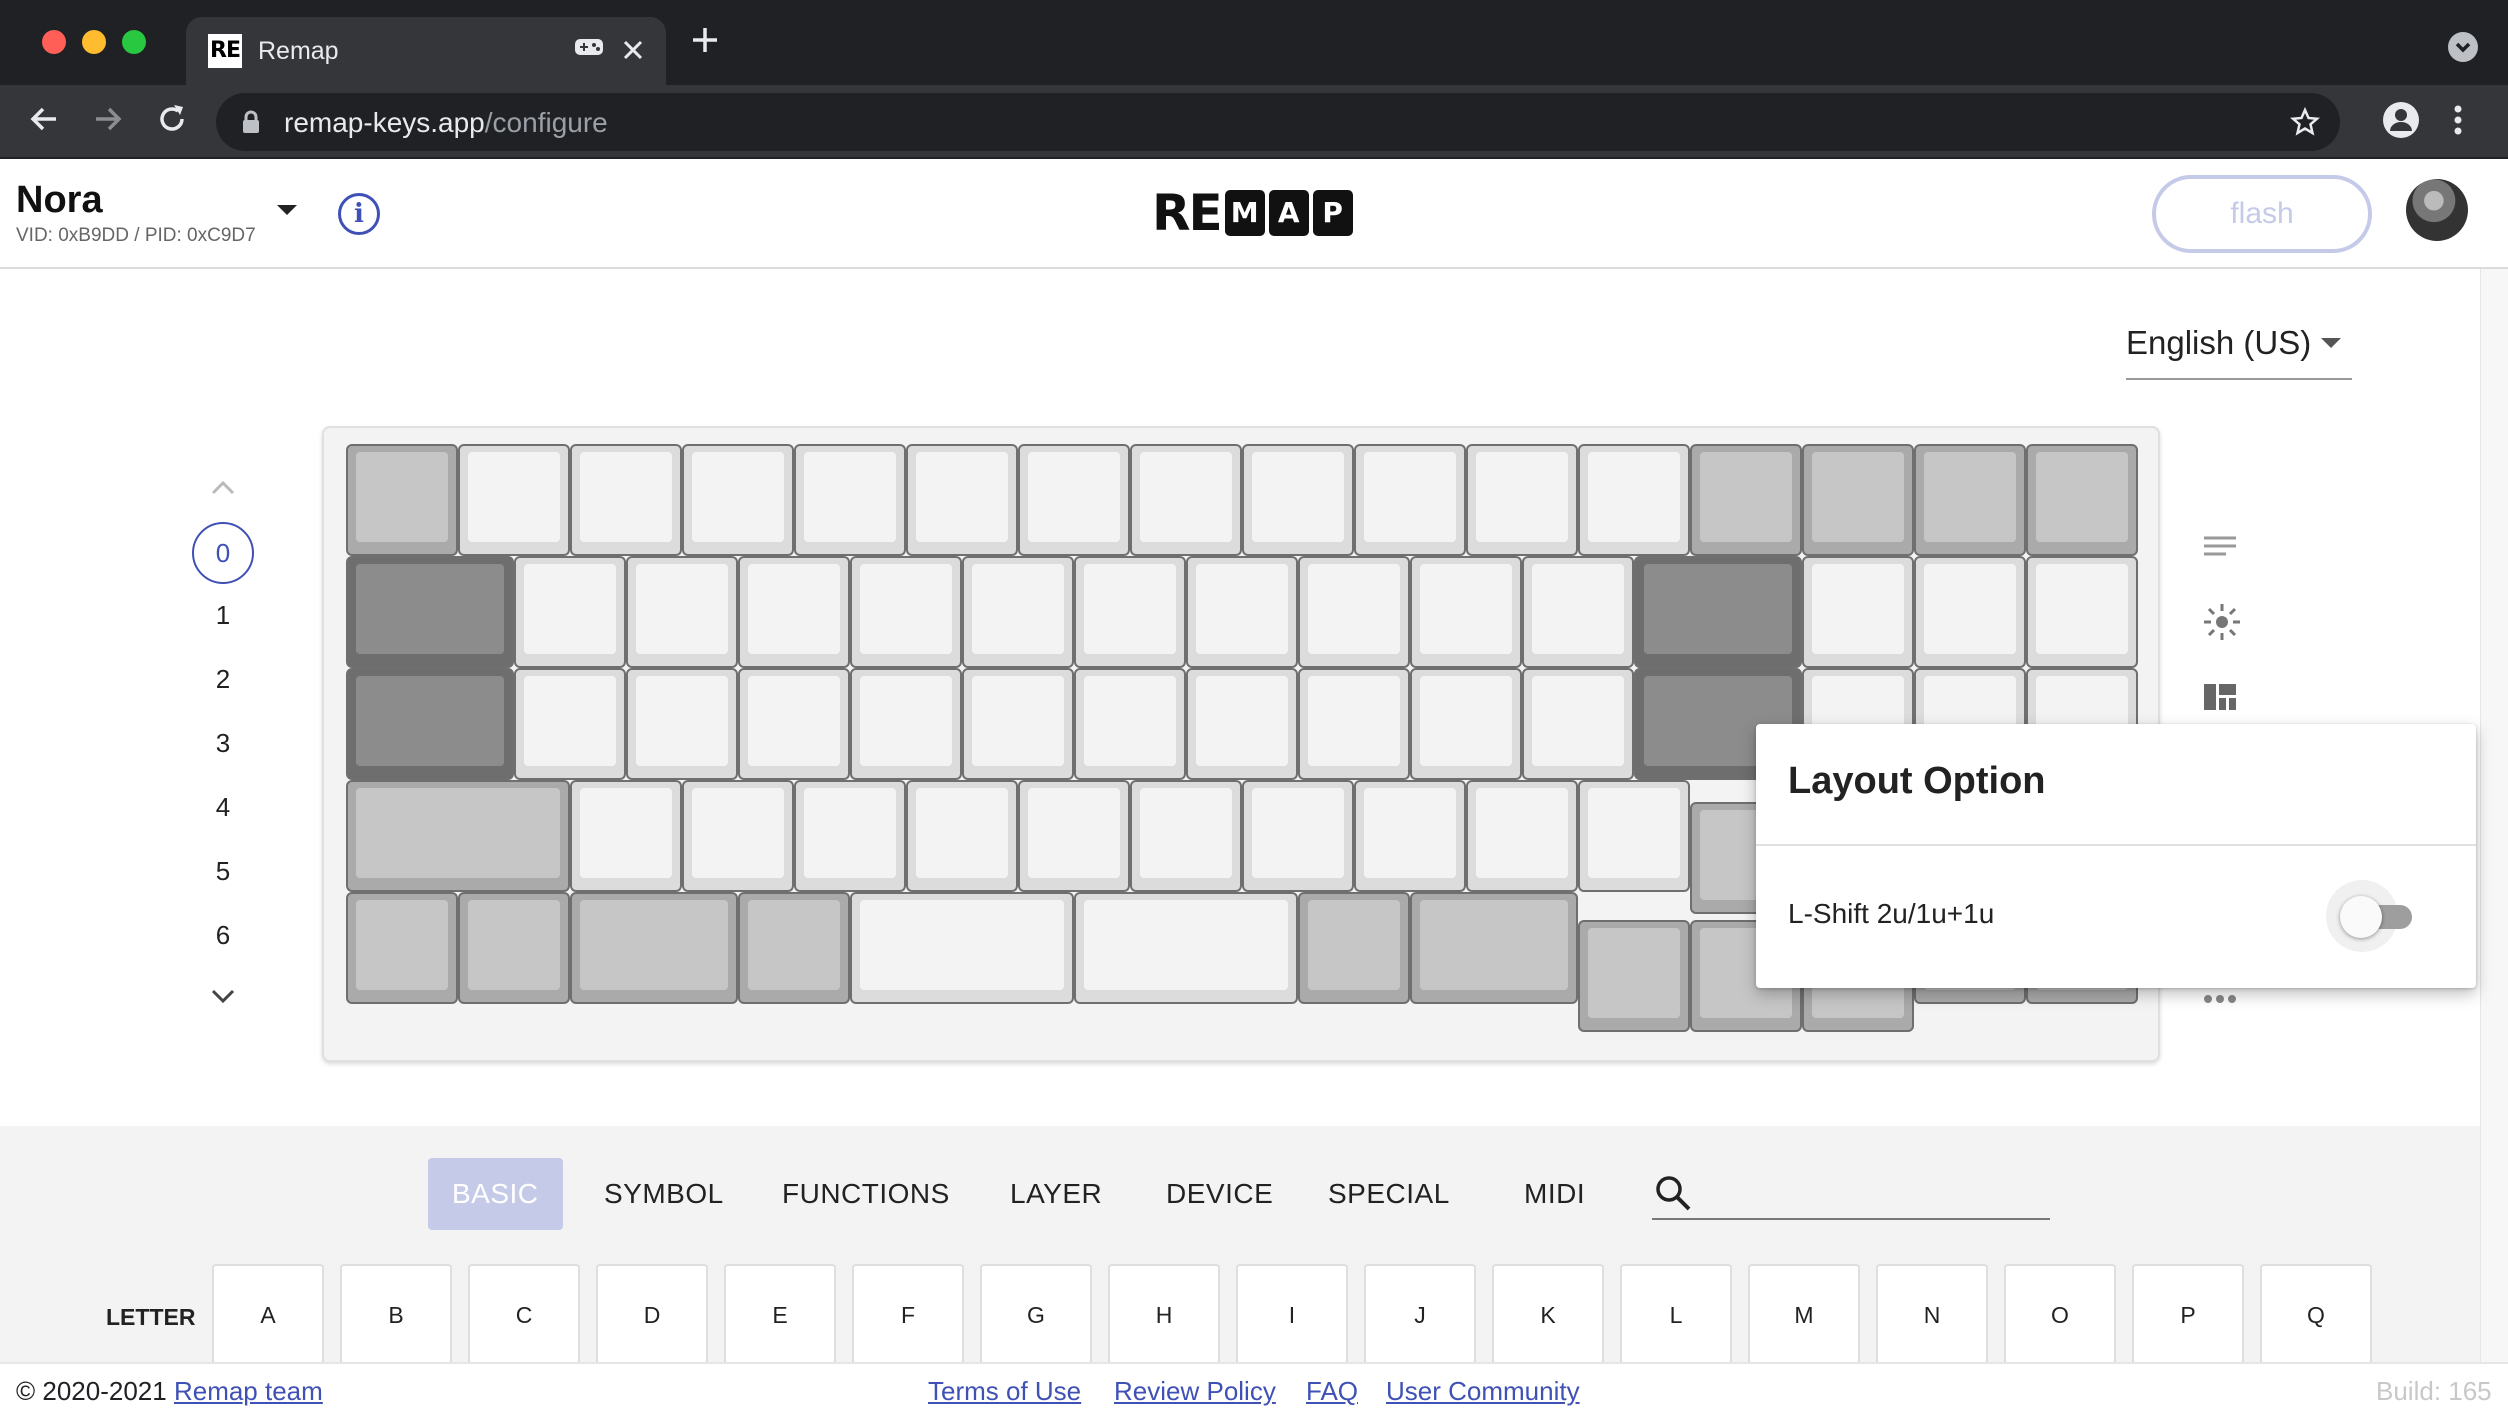 The height and width of the screenshot is (1416, 2508). Describe the element at coordinates (1851, 1194) in the screenshot. I see `key-search-field` at that location.